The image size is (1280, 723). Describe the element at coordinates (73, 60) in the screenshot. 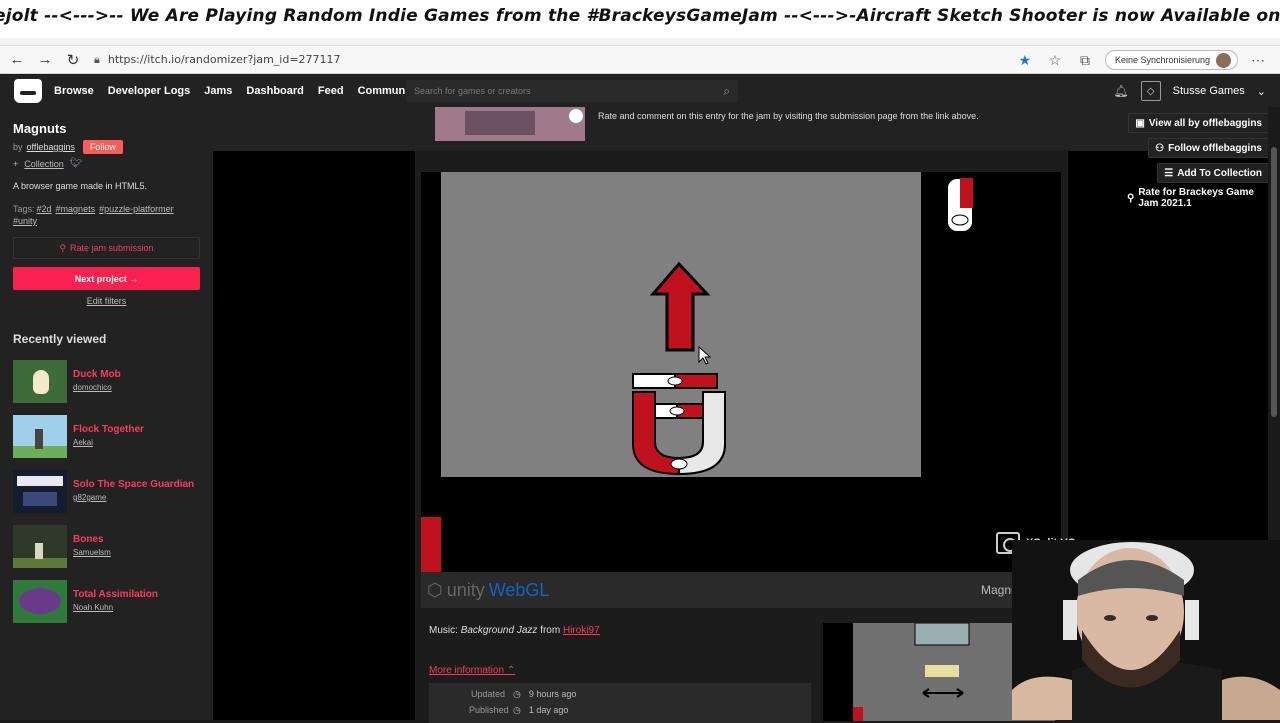

I see `reload-icon: ↻` at that location.